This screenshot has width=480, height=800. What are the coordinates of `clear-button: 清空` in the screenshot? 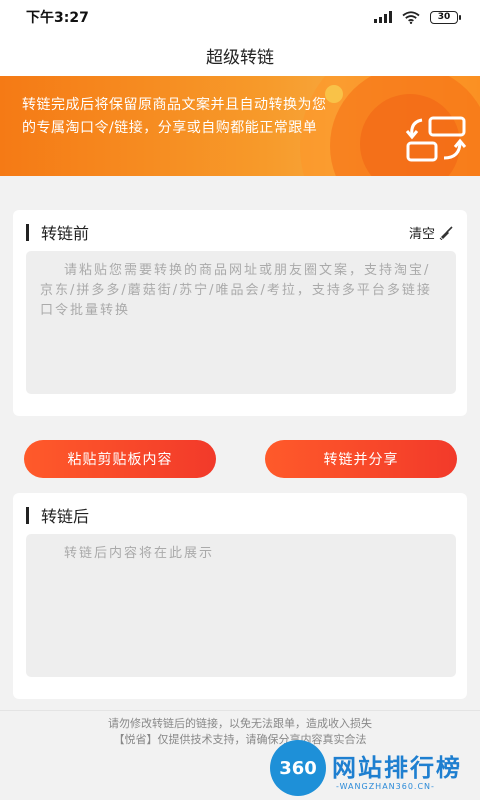 It's located at (431, 232).